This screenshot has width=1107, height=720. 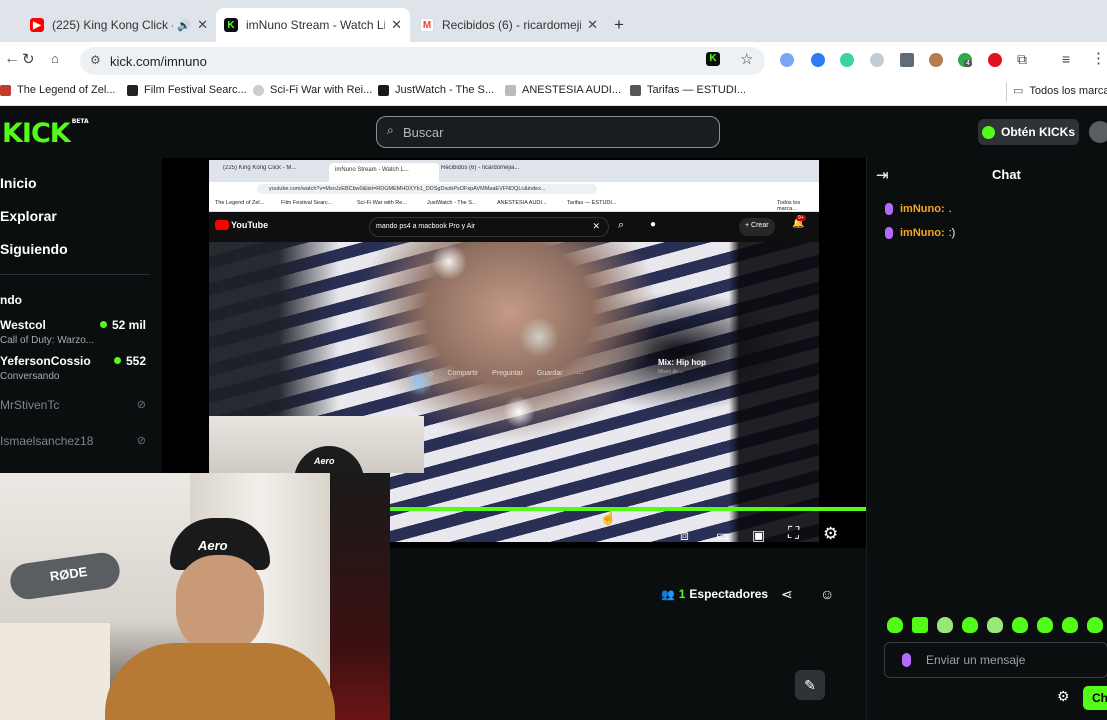 I want to click on url-text: kick.com/imnuno, so click(x=158, y=61).